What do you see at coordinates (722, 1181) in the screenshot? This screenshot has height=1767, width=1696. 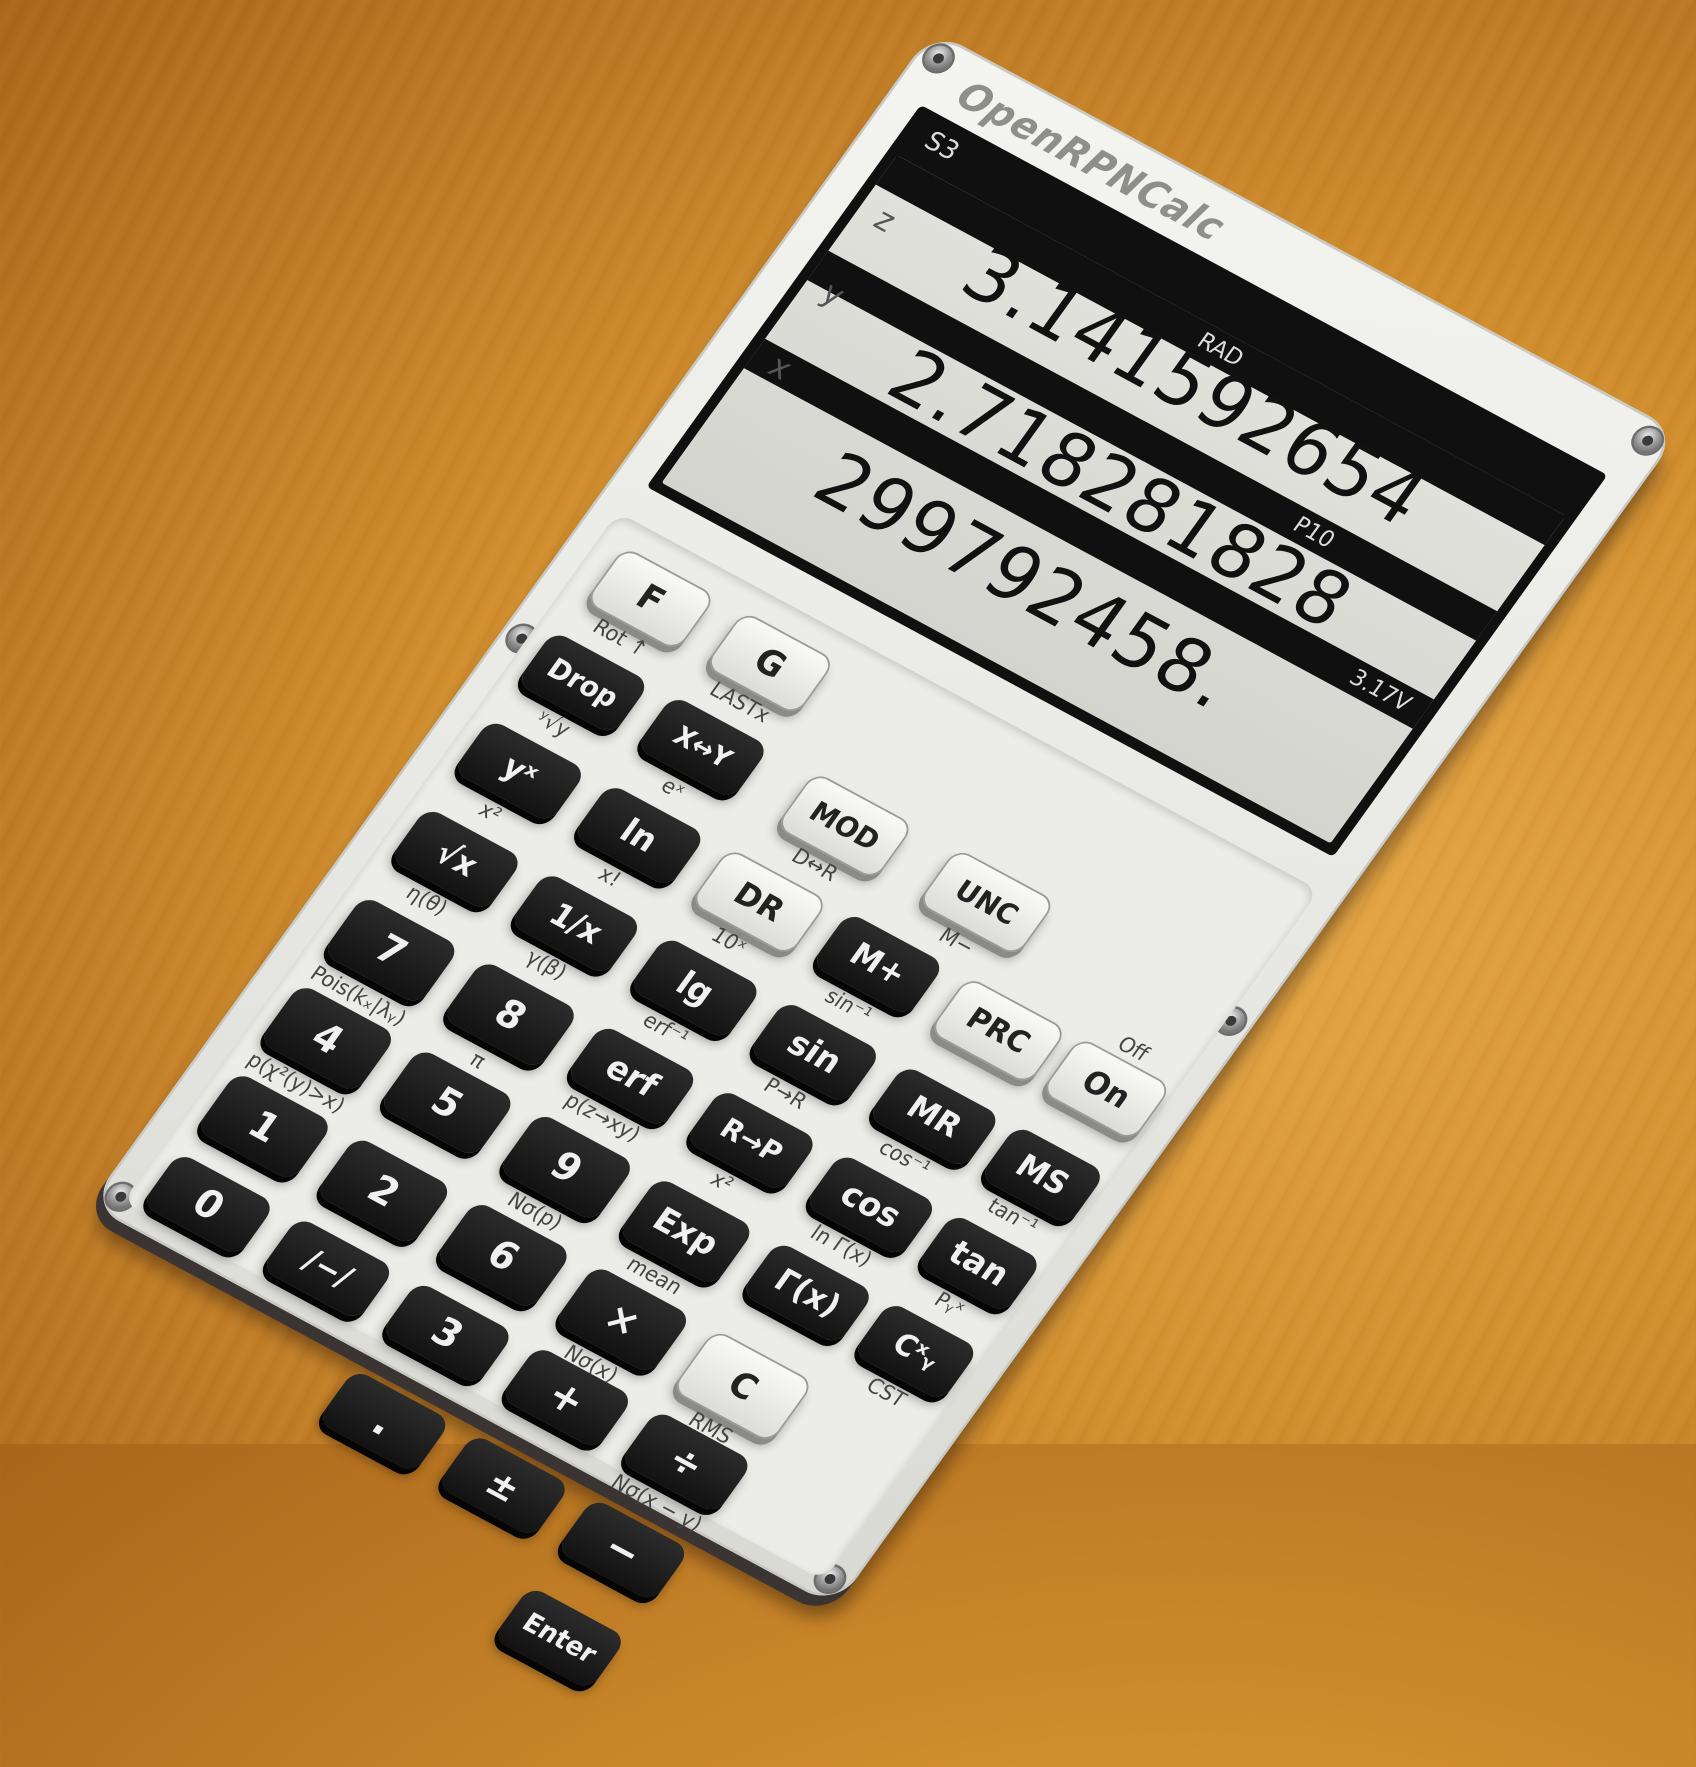 I see `shift-label-x-squared: x²` at bounding box center [722, 1181].